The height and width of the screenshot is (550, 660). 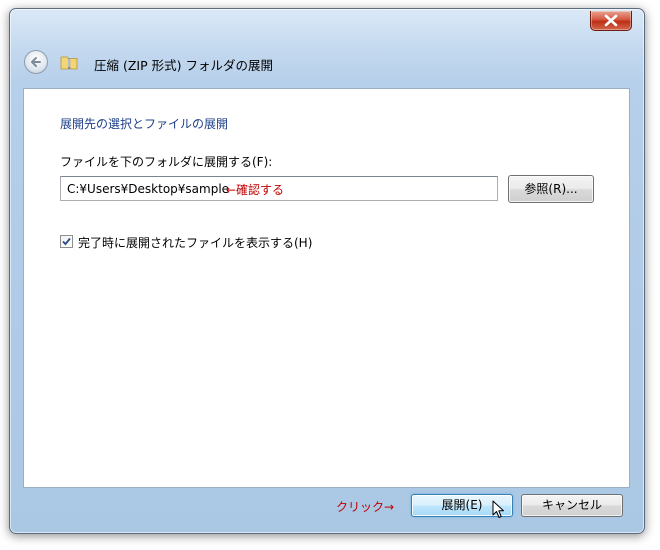 What do you see at coordinates (572, 505) in the screenshot?
I see `cancel-button: キャンセル` at bounding box center [572, 505].